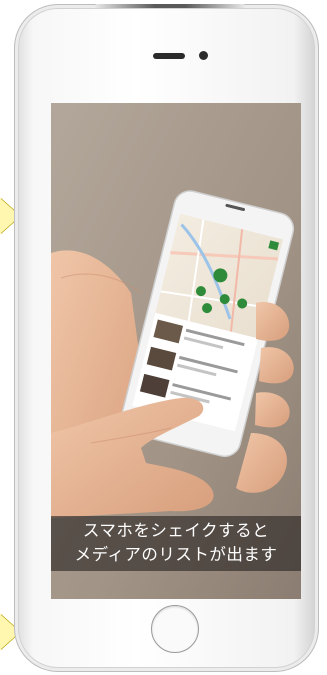 This screenshot has height=675, width=327. I want to click on speaker-slot-icon, so click(169, 56).